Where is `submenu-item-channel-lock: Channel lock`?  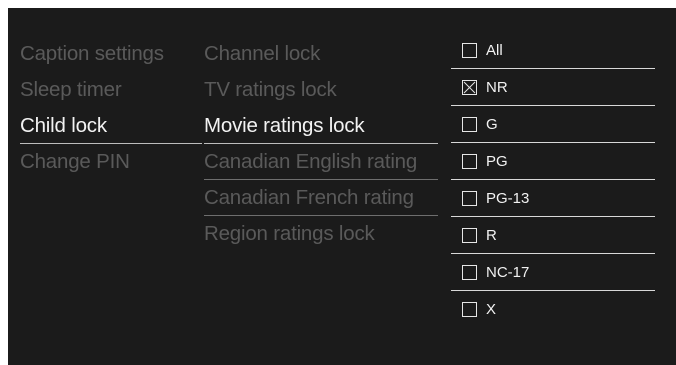 submenu-item-channel-lock: Channel lock is located at coordinates (321, 54).